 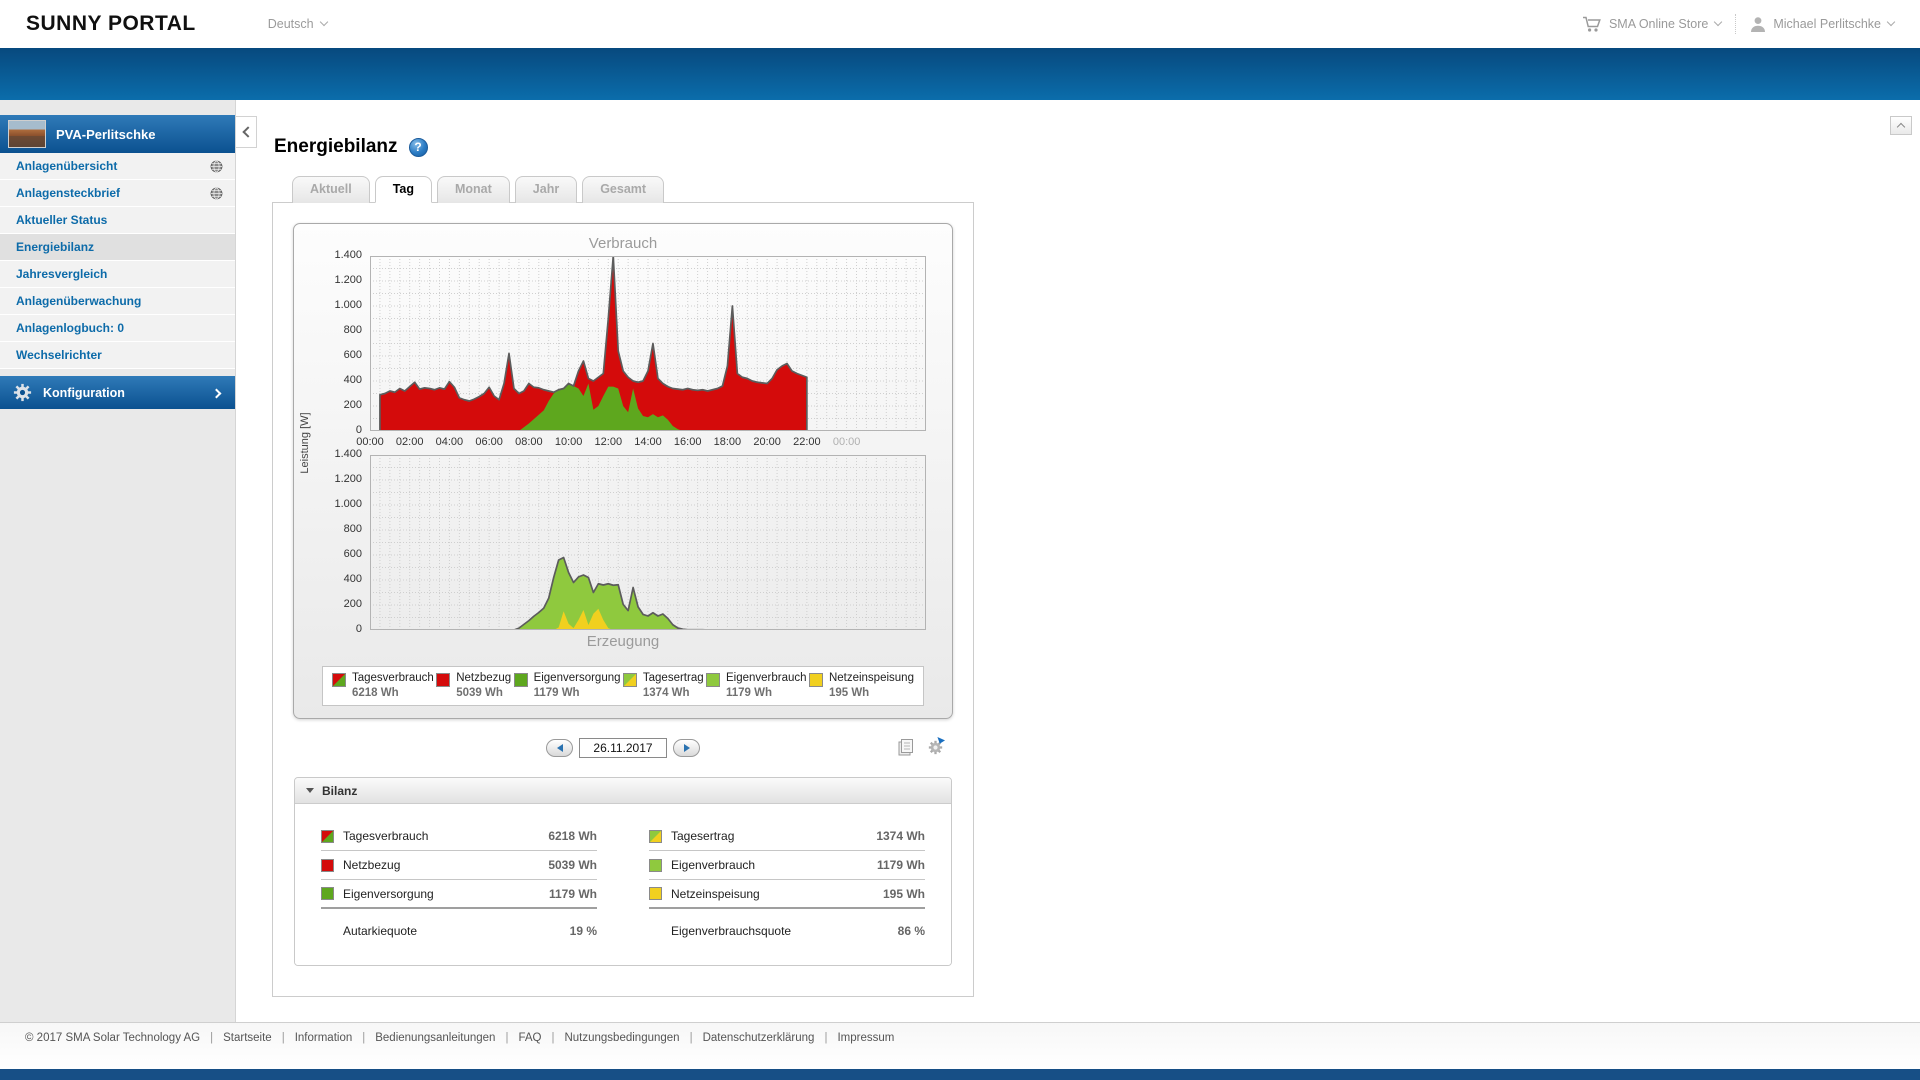 What do you see at coordinates (403, 189) in the screenshot?
I see `tab-tag: Tag` at bounding box center [403, 189].